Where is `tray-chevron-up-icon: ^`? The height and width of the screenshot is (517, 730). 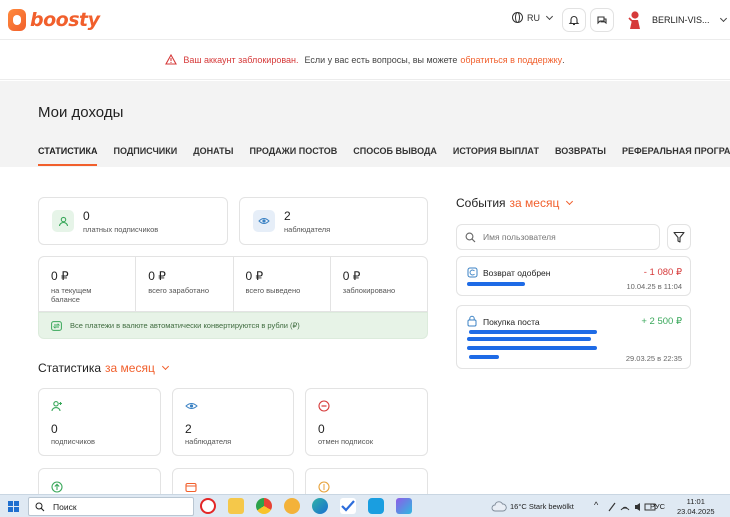 tray-chevron-up-icon: ^ is located at coordinates (596, 505).